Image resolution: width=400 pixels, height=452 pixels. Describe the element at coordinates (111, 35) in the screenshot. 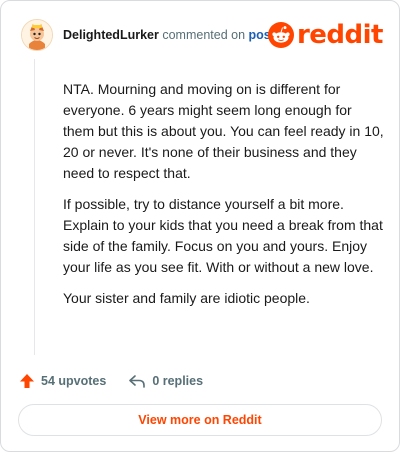

I see `username-link: DelightedLurker` at that location.